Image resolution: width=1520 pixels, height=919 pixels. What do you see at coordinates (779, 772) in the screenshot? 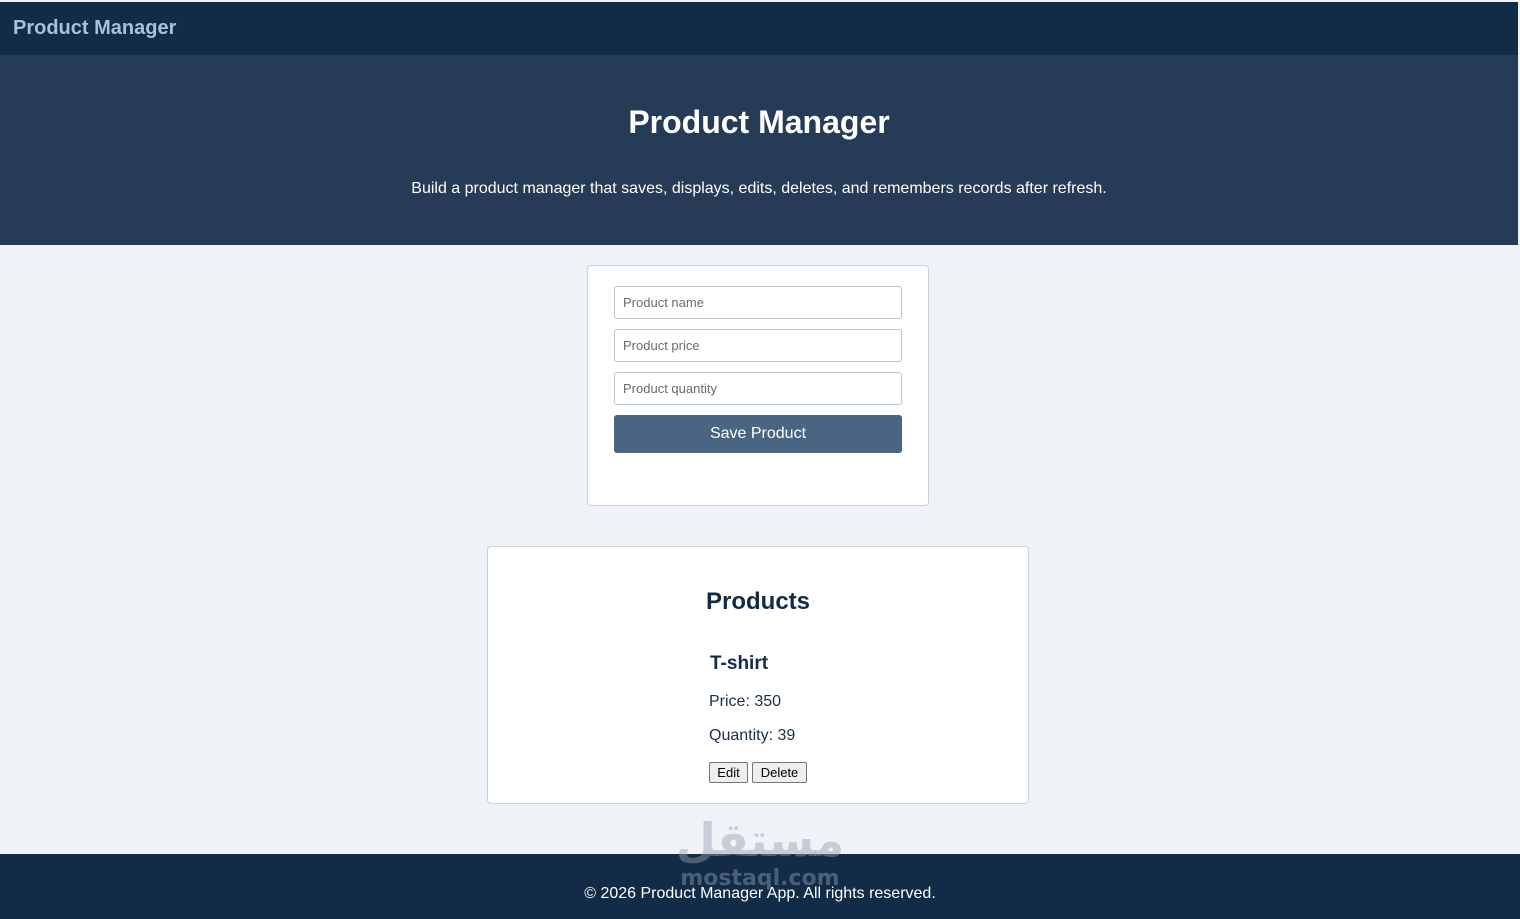
I see `delete-button: Delete` at bounding box center [779, 772].